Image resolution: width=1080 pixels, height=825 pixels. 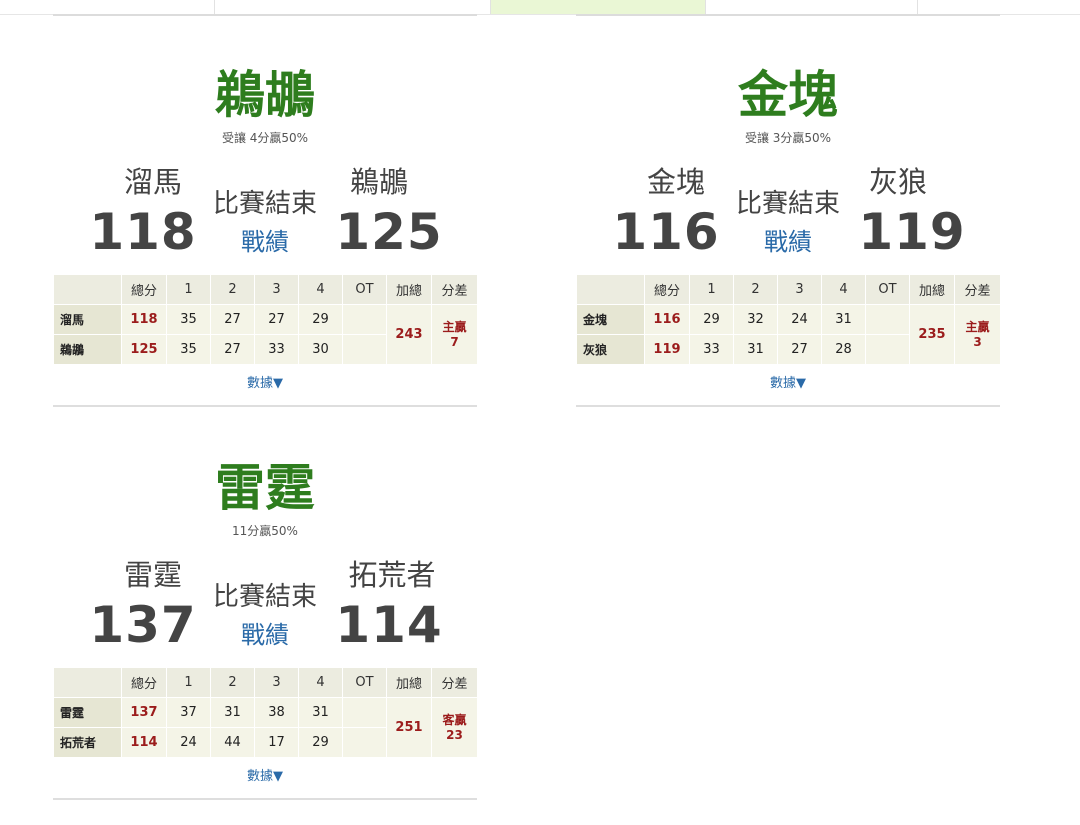 What do you see at coordinates (610, 319) in the screenshot?
I see `row-team-name: 金塊` at bounding box center [610, 319].